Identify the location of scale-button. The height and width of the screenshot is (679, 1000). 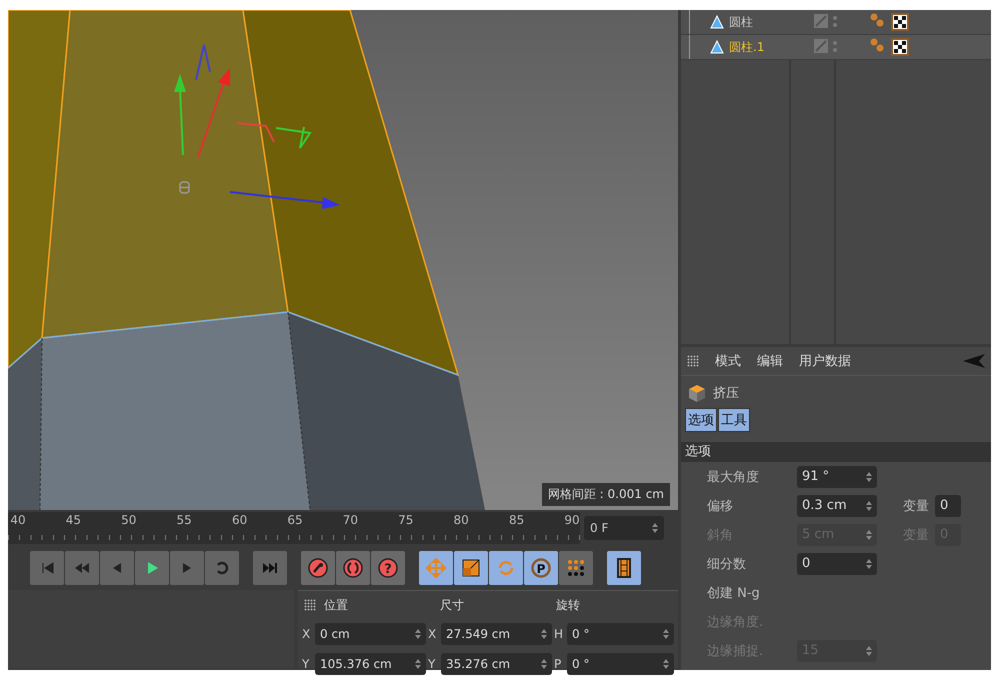
(471, 568).